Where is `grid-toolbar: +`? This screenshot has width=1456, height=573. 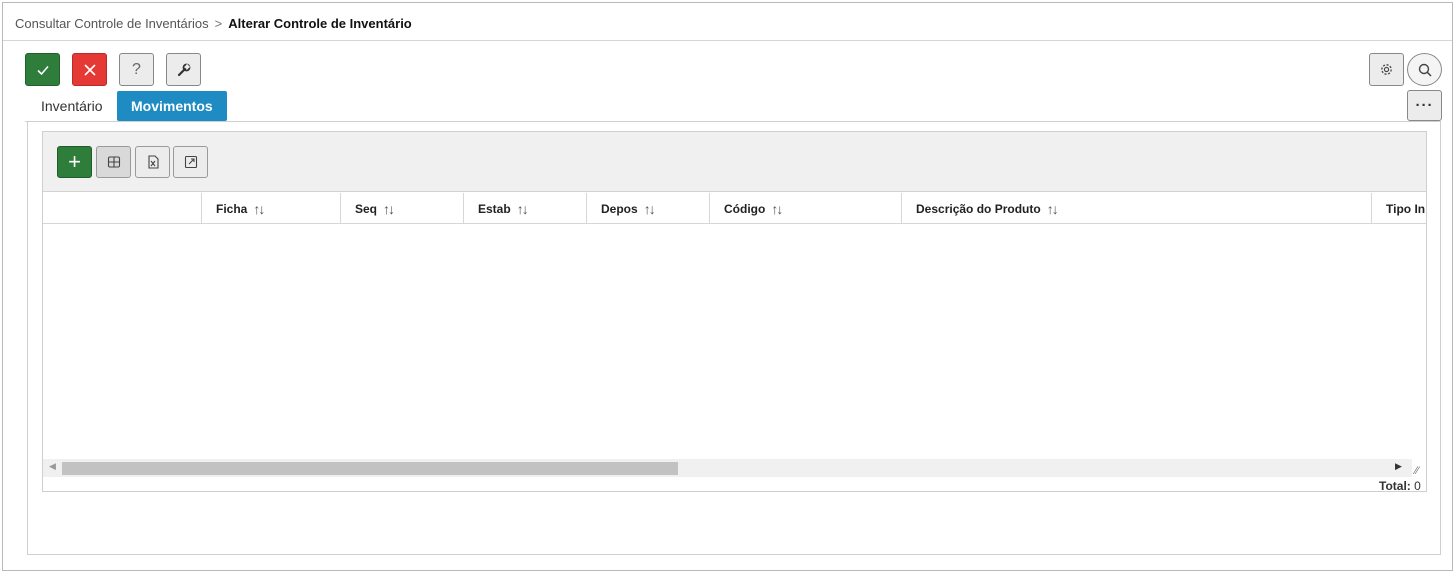 grid-toolbar: + is located at coordinates (734, 162).